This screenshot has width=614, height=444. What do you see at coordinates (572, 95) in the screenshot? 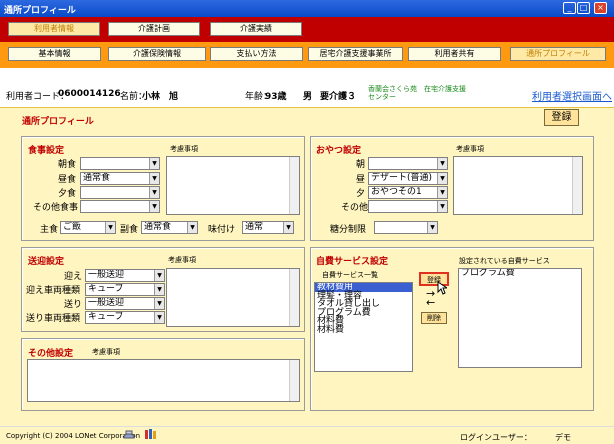
I see `user-select-link: 利用者選択画面へ` at bounding box center [572, 95].